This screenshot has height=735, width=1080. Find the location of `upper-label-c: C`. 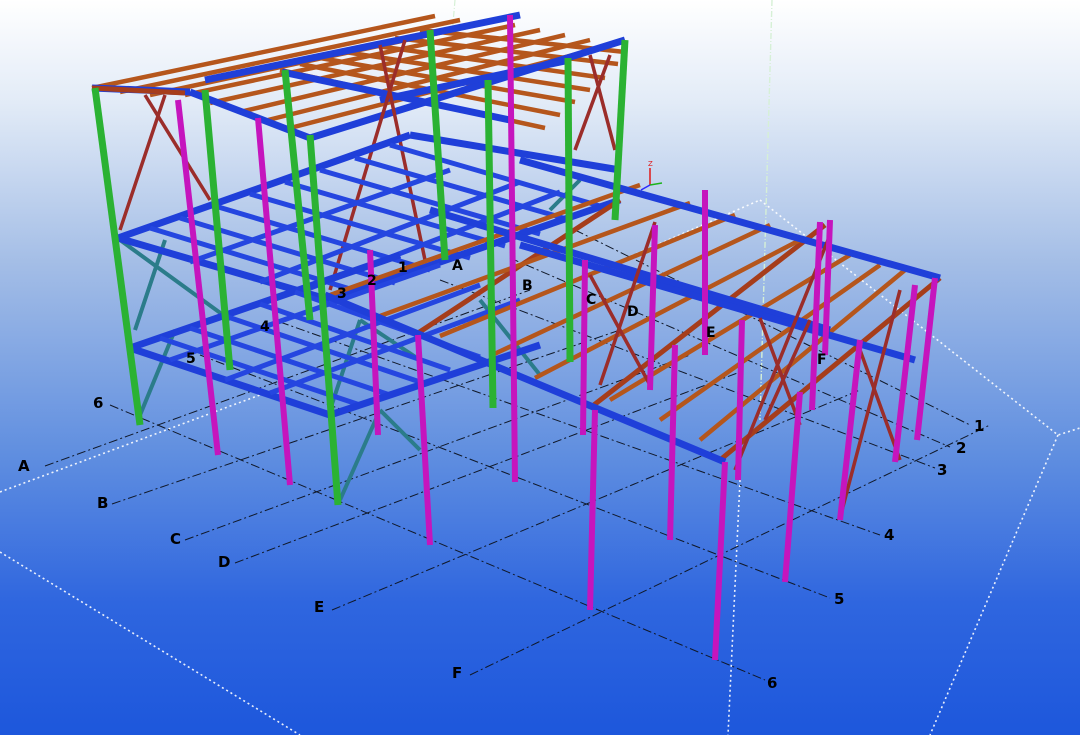

upper-label-c: C is located at coordinates (591, 300).